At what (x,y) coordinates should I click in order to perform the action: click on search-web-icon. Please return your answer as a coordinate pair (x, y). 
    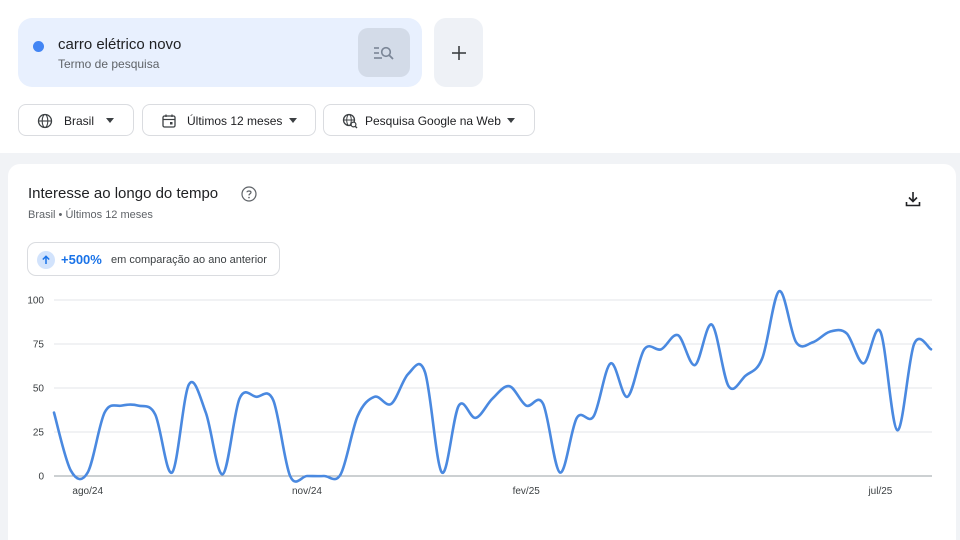
    Looking at the image, I should click on (350, 121).